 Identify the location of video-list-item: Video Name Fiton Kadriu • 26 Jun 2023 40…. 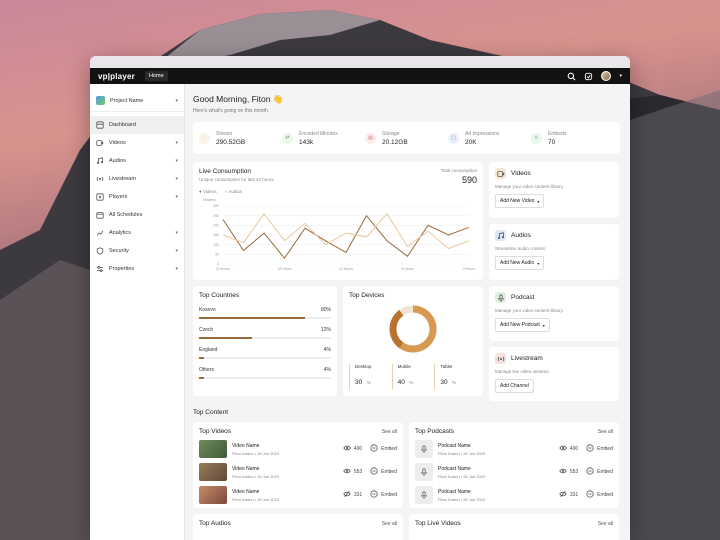
(298, 449).